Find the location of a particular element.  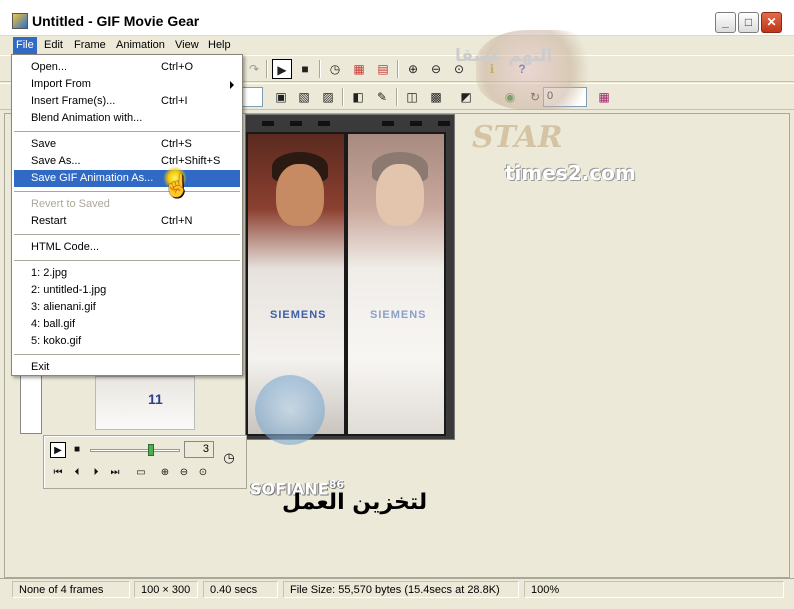

minimize-button: _ is located at coordinates (725, 22).